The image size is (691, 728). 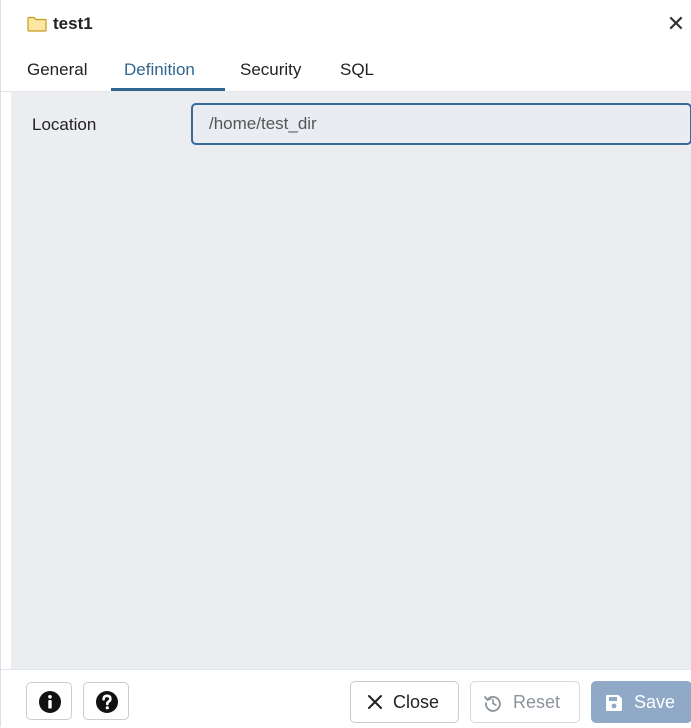 I want to click on location-input, so click(x=441, y=124).